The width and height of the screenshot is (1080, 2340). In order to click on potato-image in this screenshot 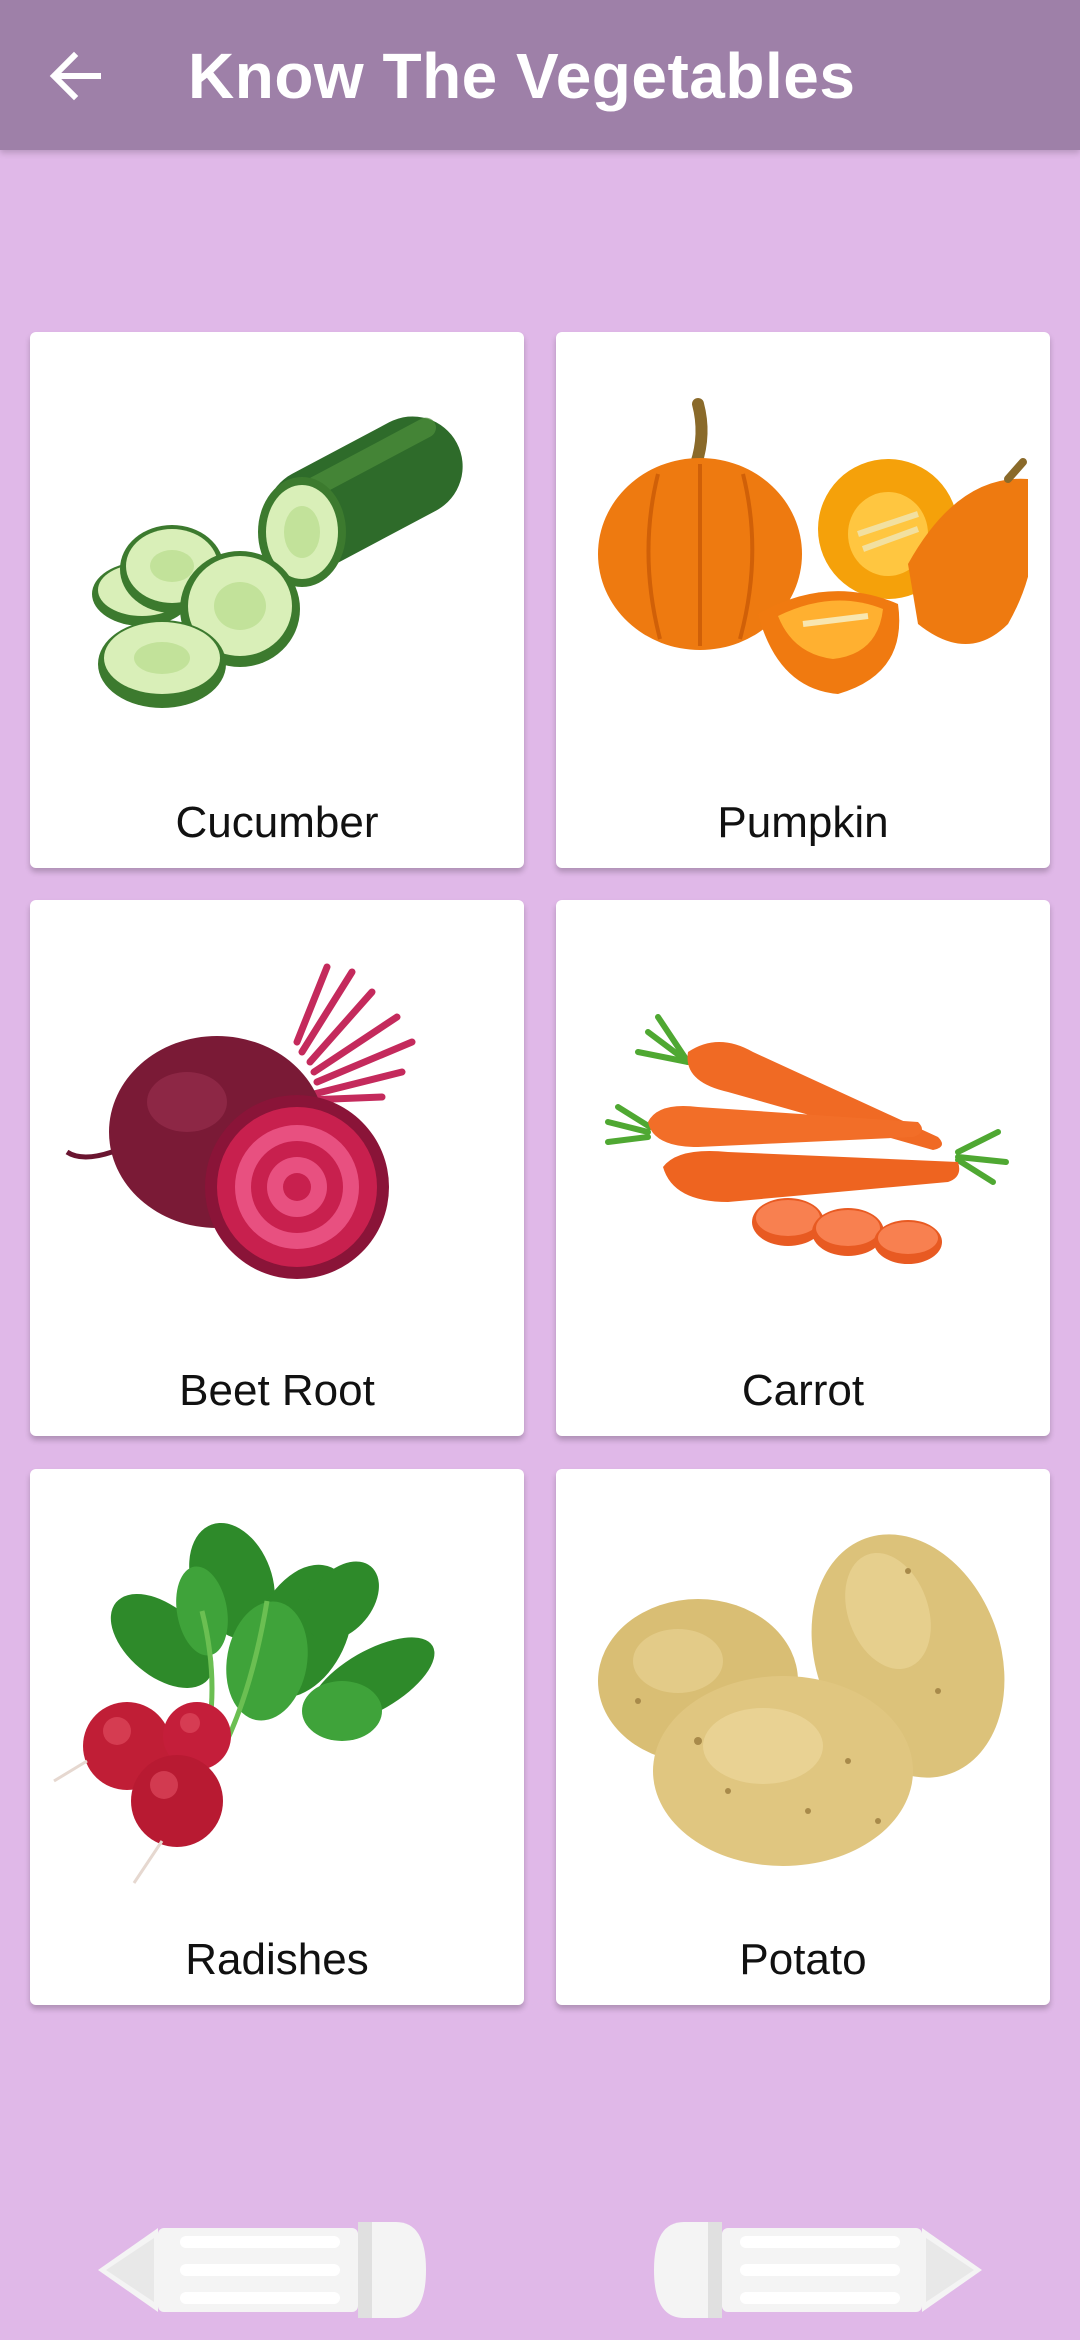, I will do `click(801, 1700)`.